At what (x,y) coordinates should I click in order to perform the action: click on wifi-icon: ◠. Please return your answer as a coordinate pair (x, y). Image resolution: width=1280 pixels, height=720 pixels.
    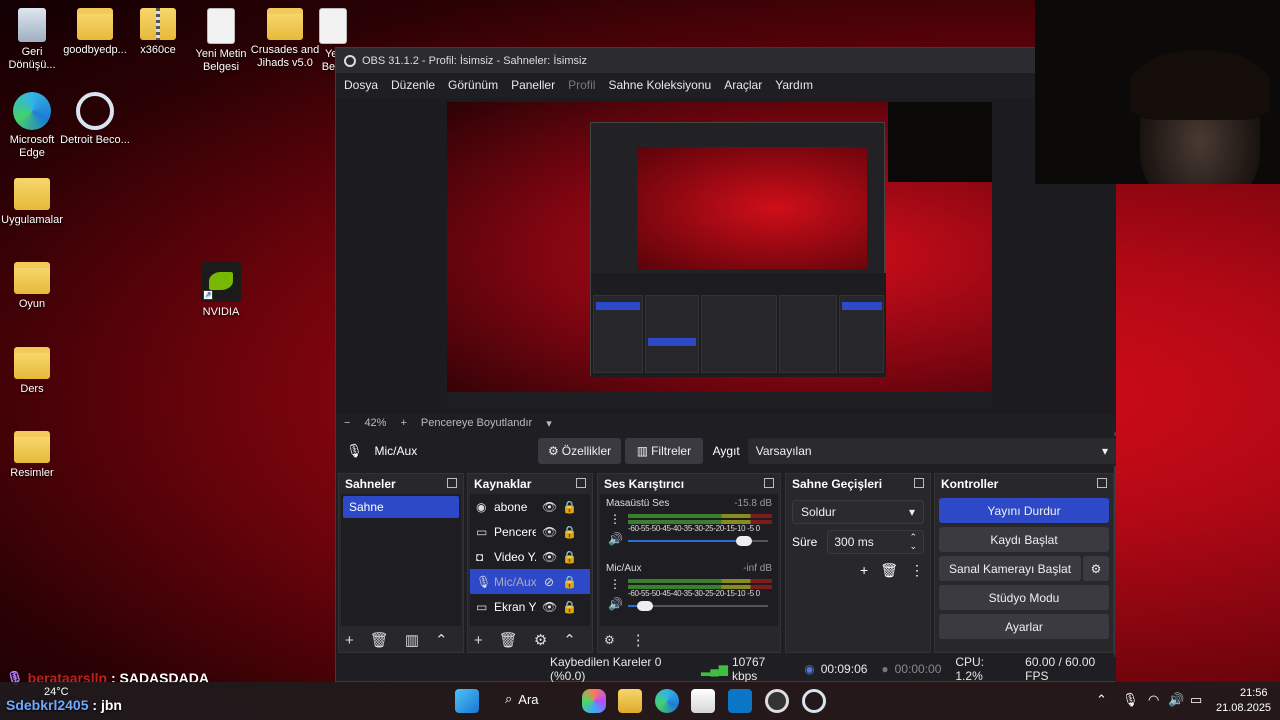
    Looking at the image, I should click on (1153, 700).